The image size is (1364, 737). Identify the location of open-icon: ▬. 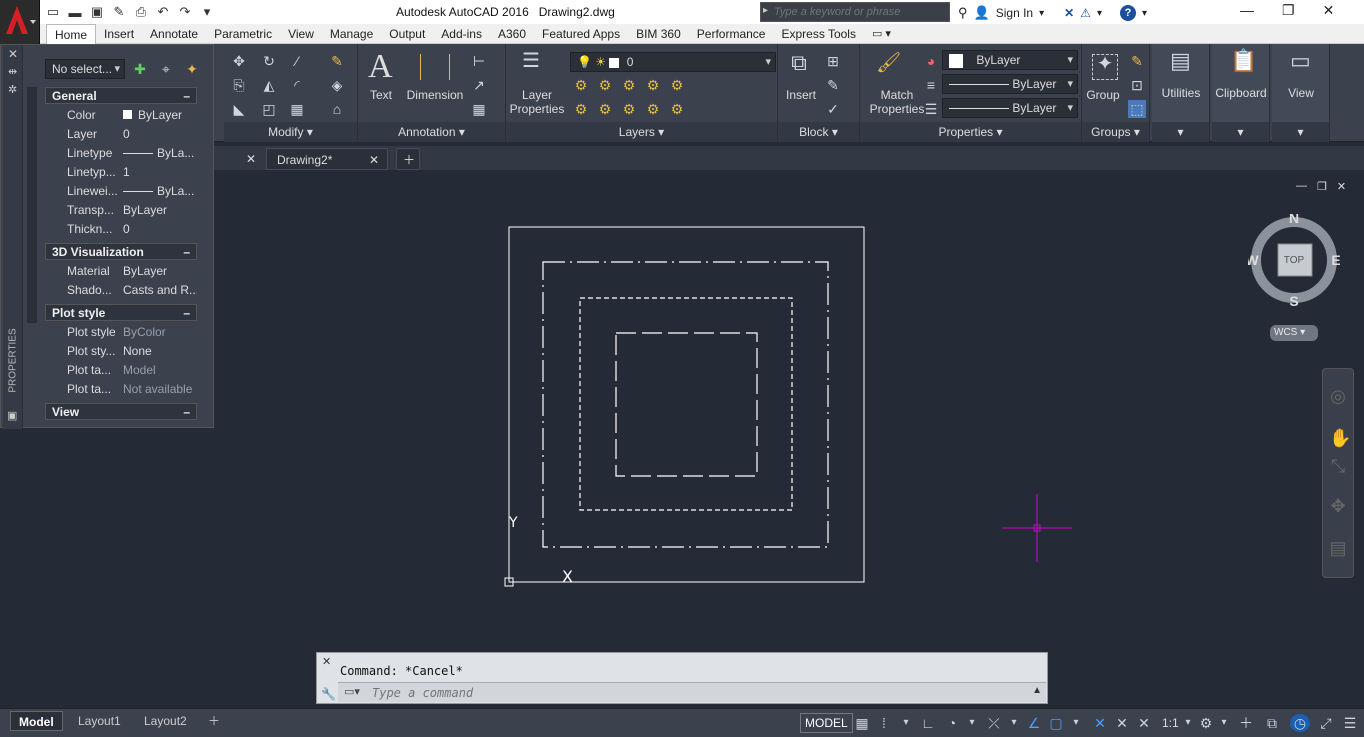
(75, 12).